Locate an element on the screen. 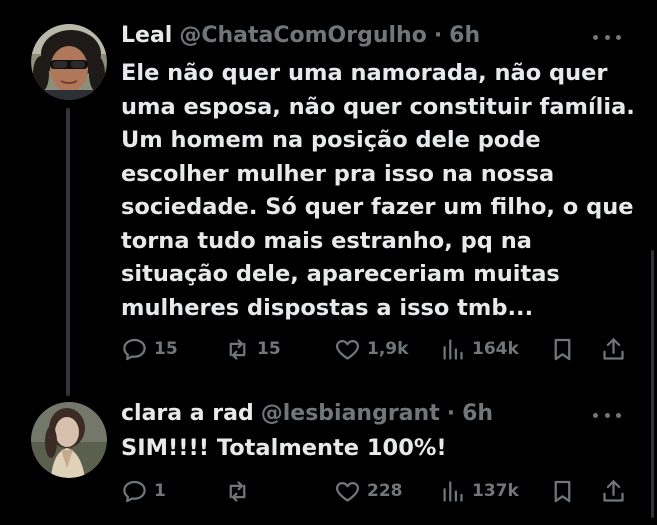  reply-count: 1 is located at coordinates (160, 491).